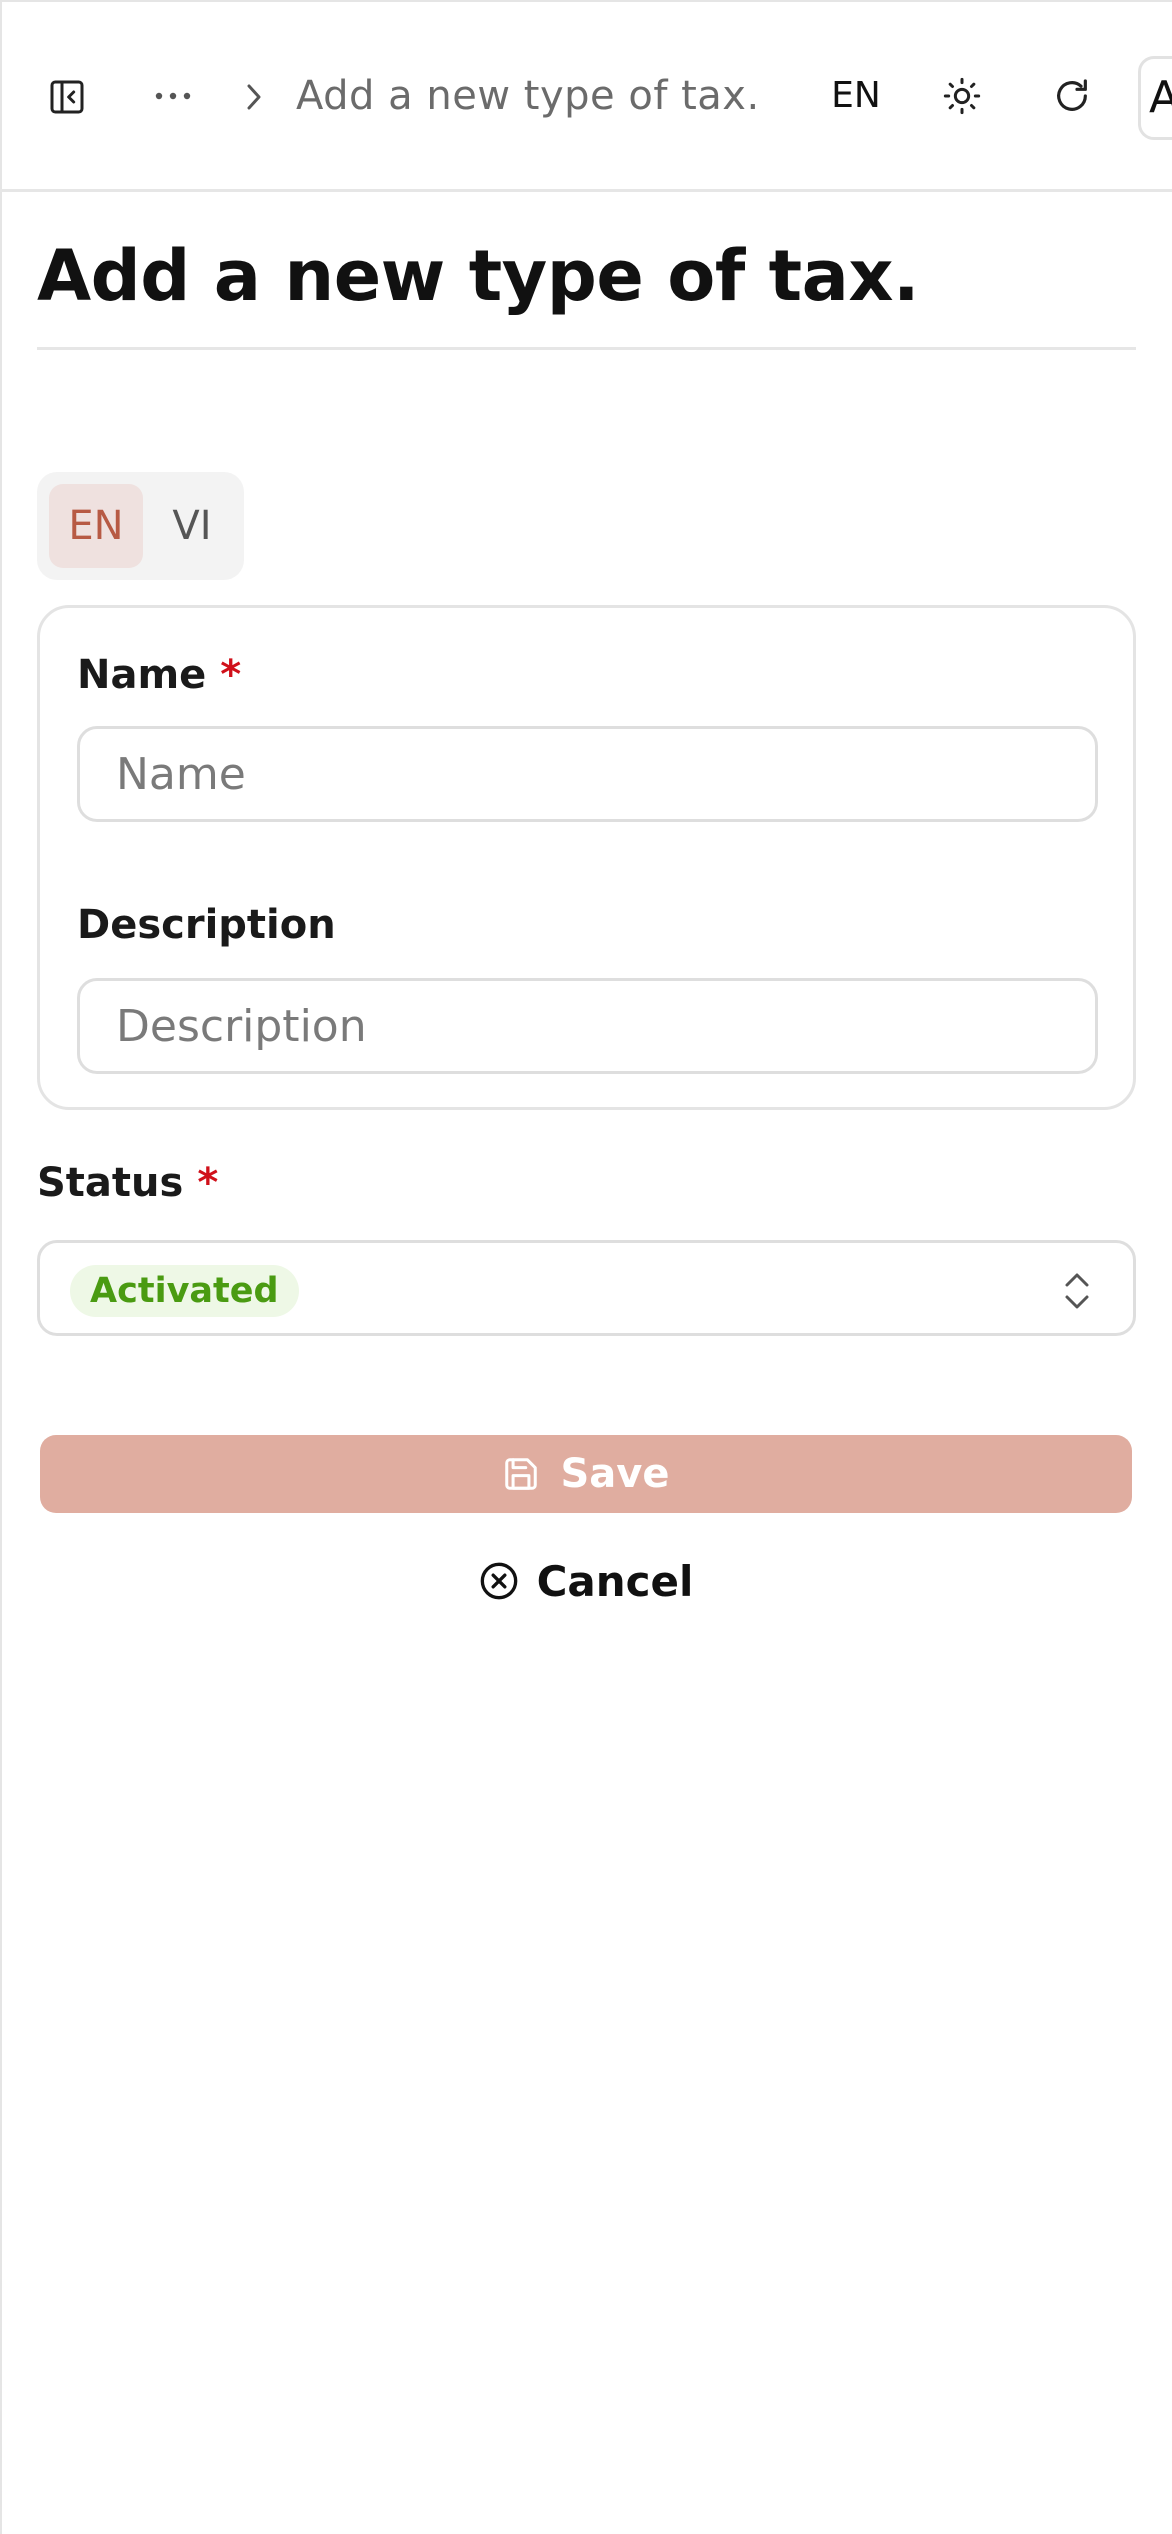  I want to click on breadcrumb-separator, so click(254, 97).